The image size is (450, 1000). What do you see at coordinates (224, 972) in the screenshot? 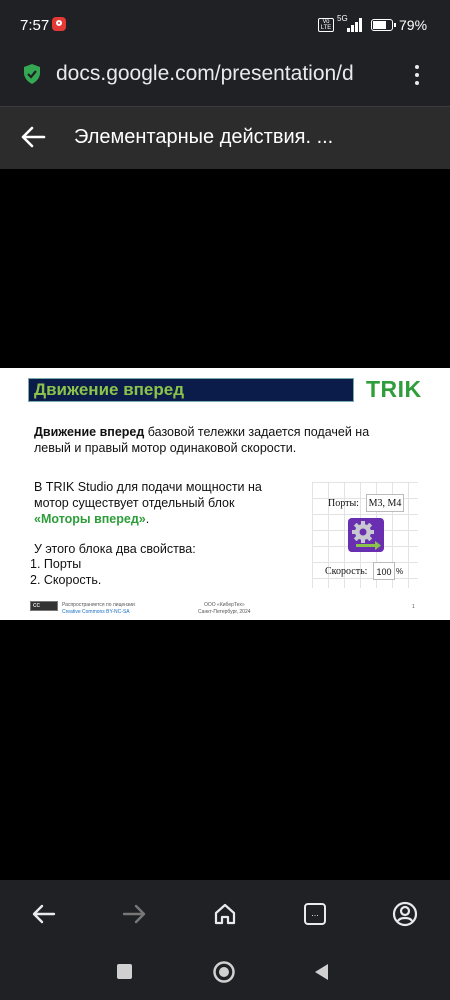
I see `home-circle-icon` at bounding box center [224, 972].